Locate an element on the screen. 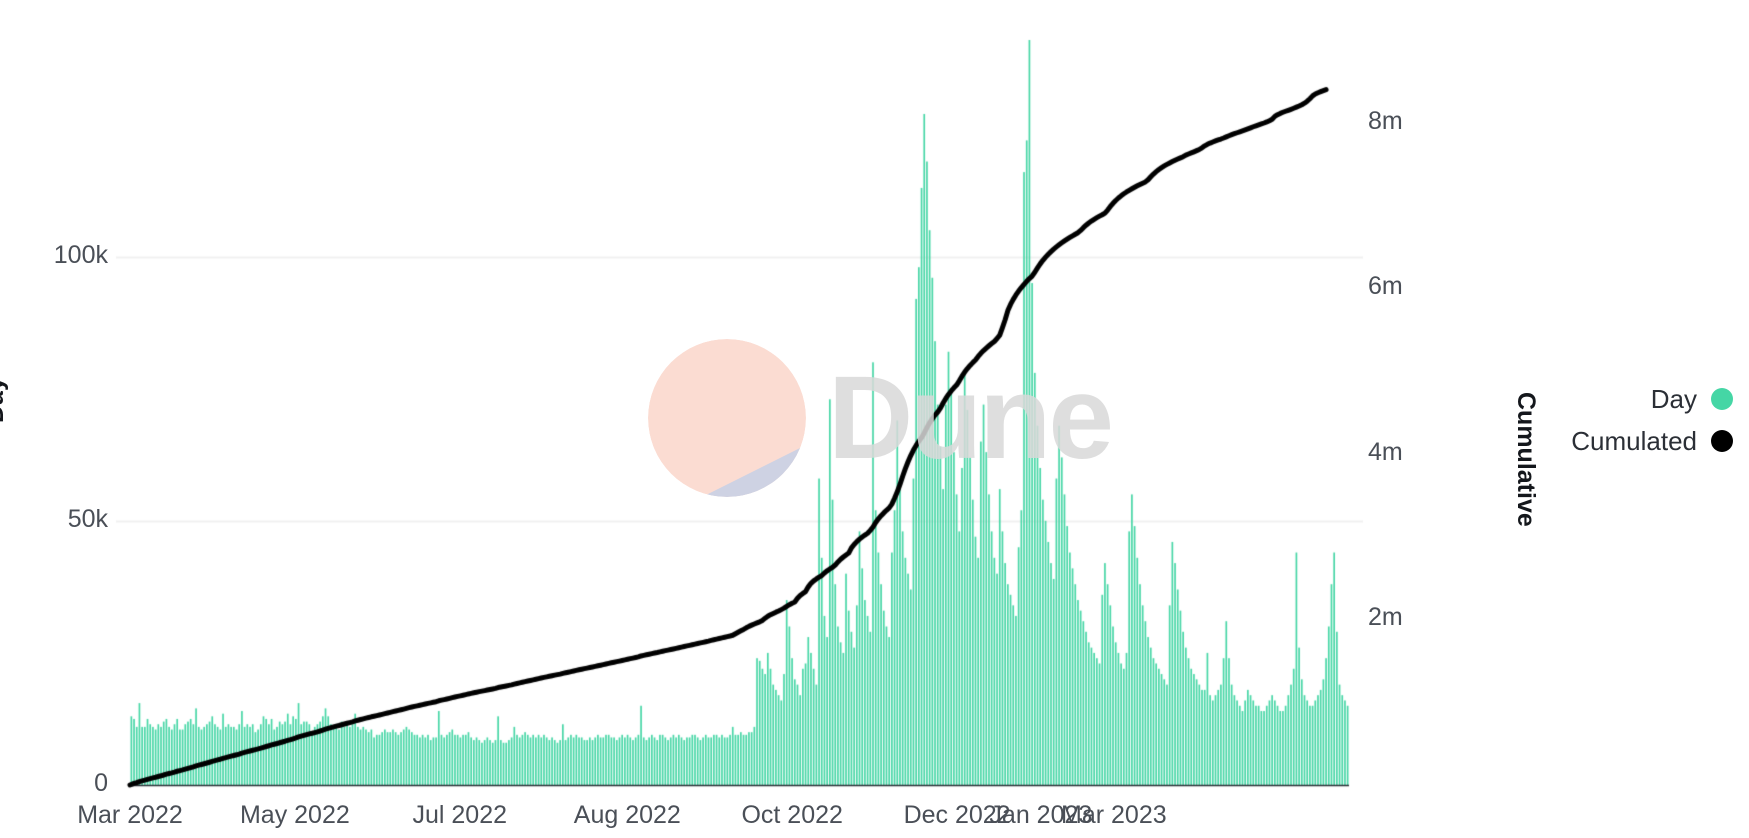 The image size is (1749, 838). legend-item-cumulated: Cumulated is located at coordinates (1603, 441).